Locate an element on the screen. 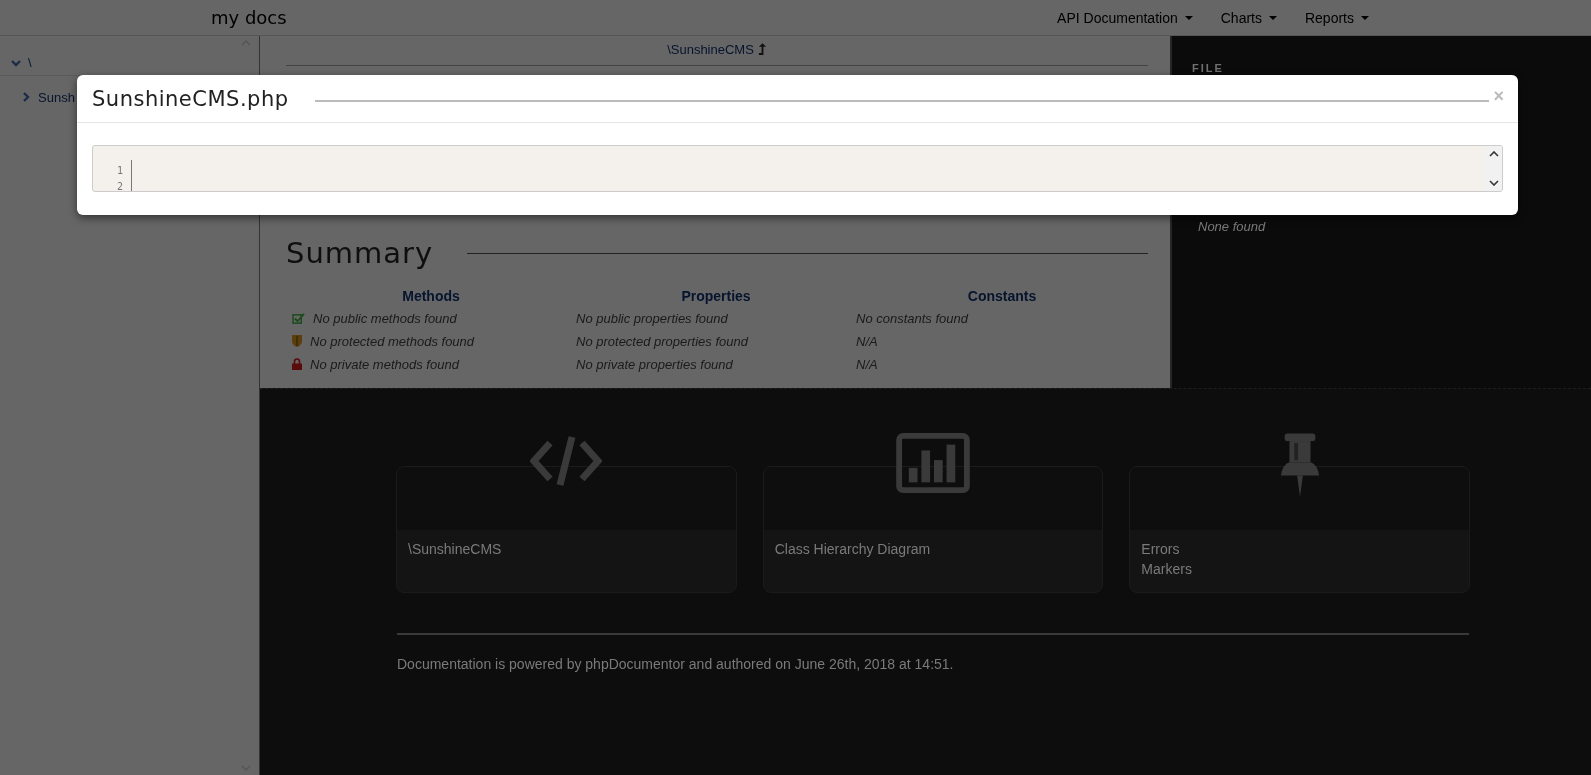 The image size is (1591, 775). panel-note: None found is located at coordinates (1232, 226).